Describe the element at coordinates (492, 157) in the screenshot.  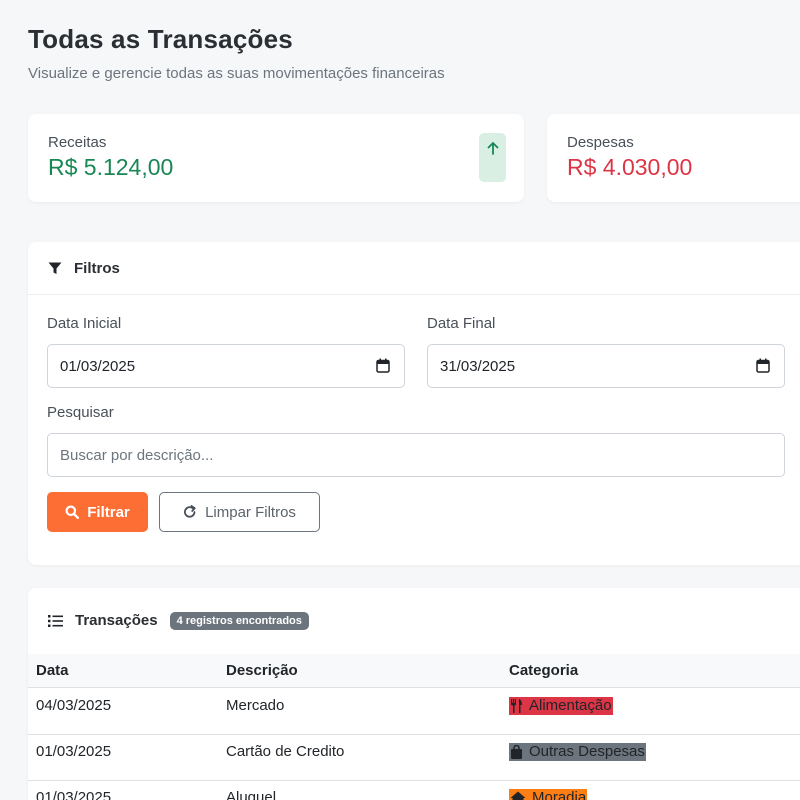
I see `arrow-up-icon` at that location.